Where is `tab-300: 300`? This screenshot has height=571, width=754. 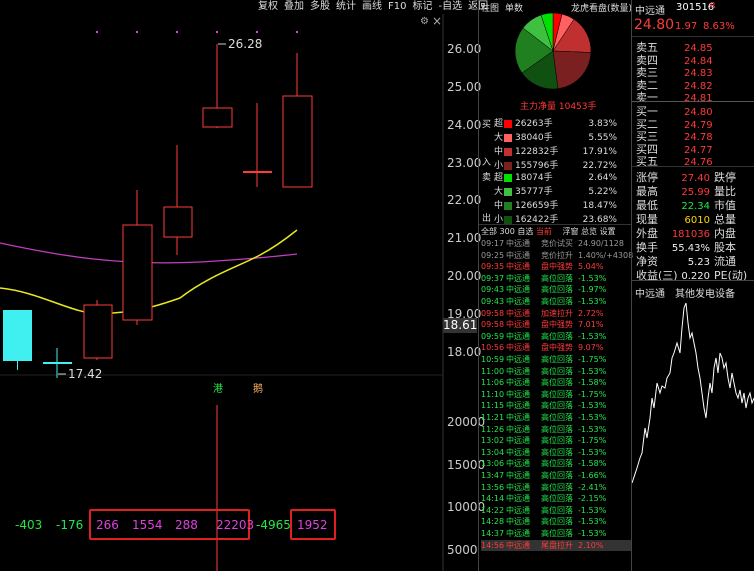 tab-300: 300 is located at coordinates (507, 231).